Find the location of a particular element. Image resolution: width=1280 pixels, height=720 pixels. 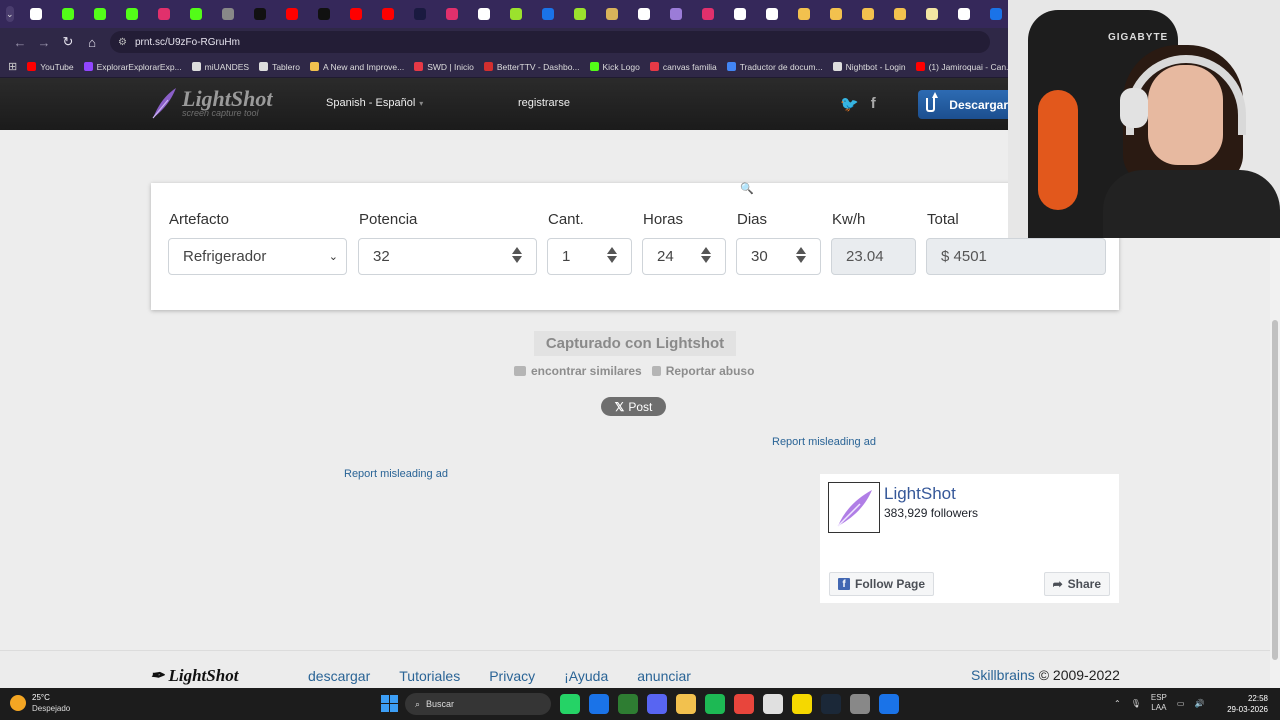

report-abuse-link: Reportar abuso is located at coordinates (702, 371).